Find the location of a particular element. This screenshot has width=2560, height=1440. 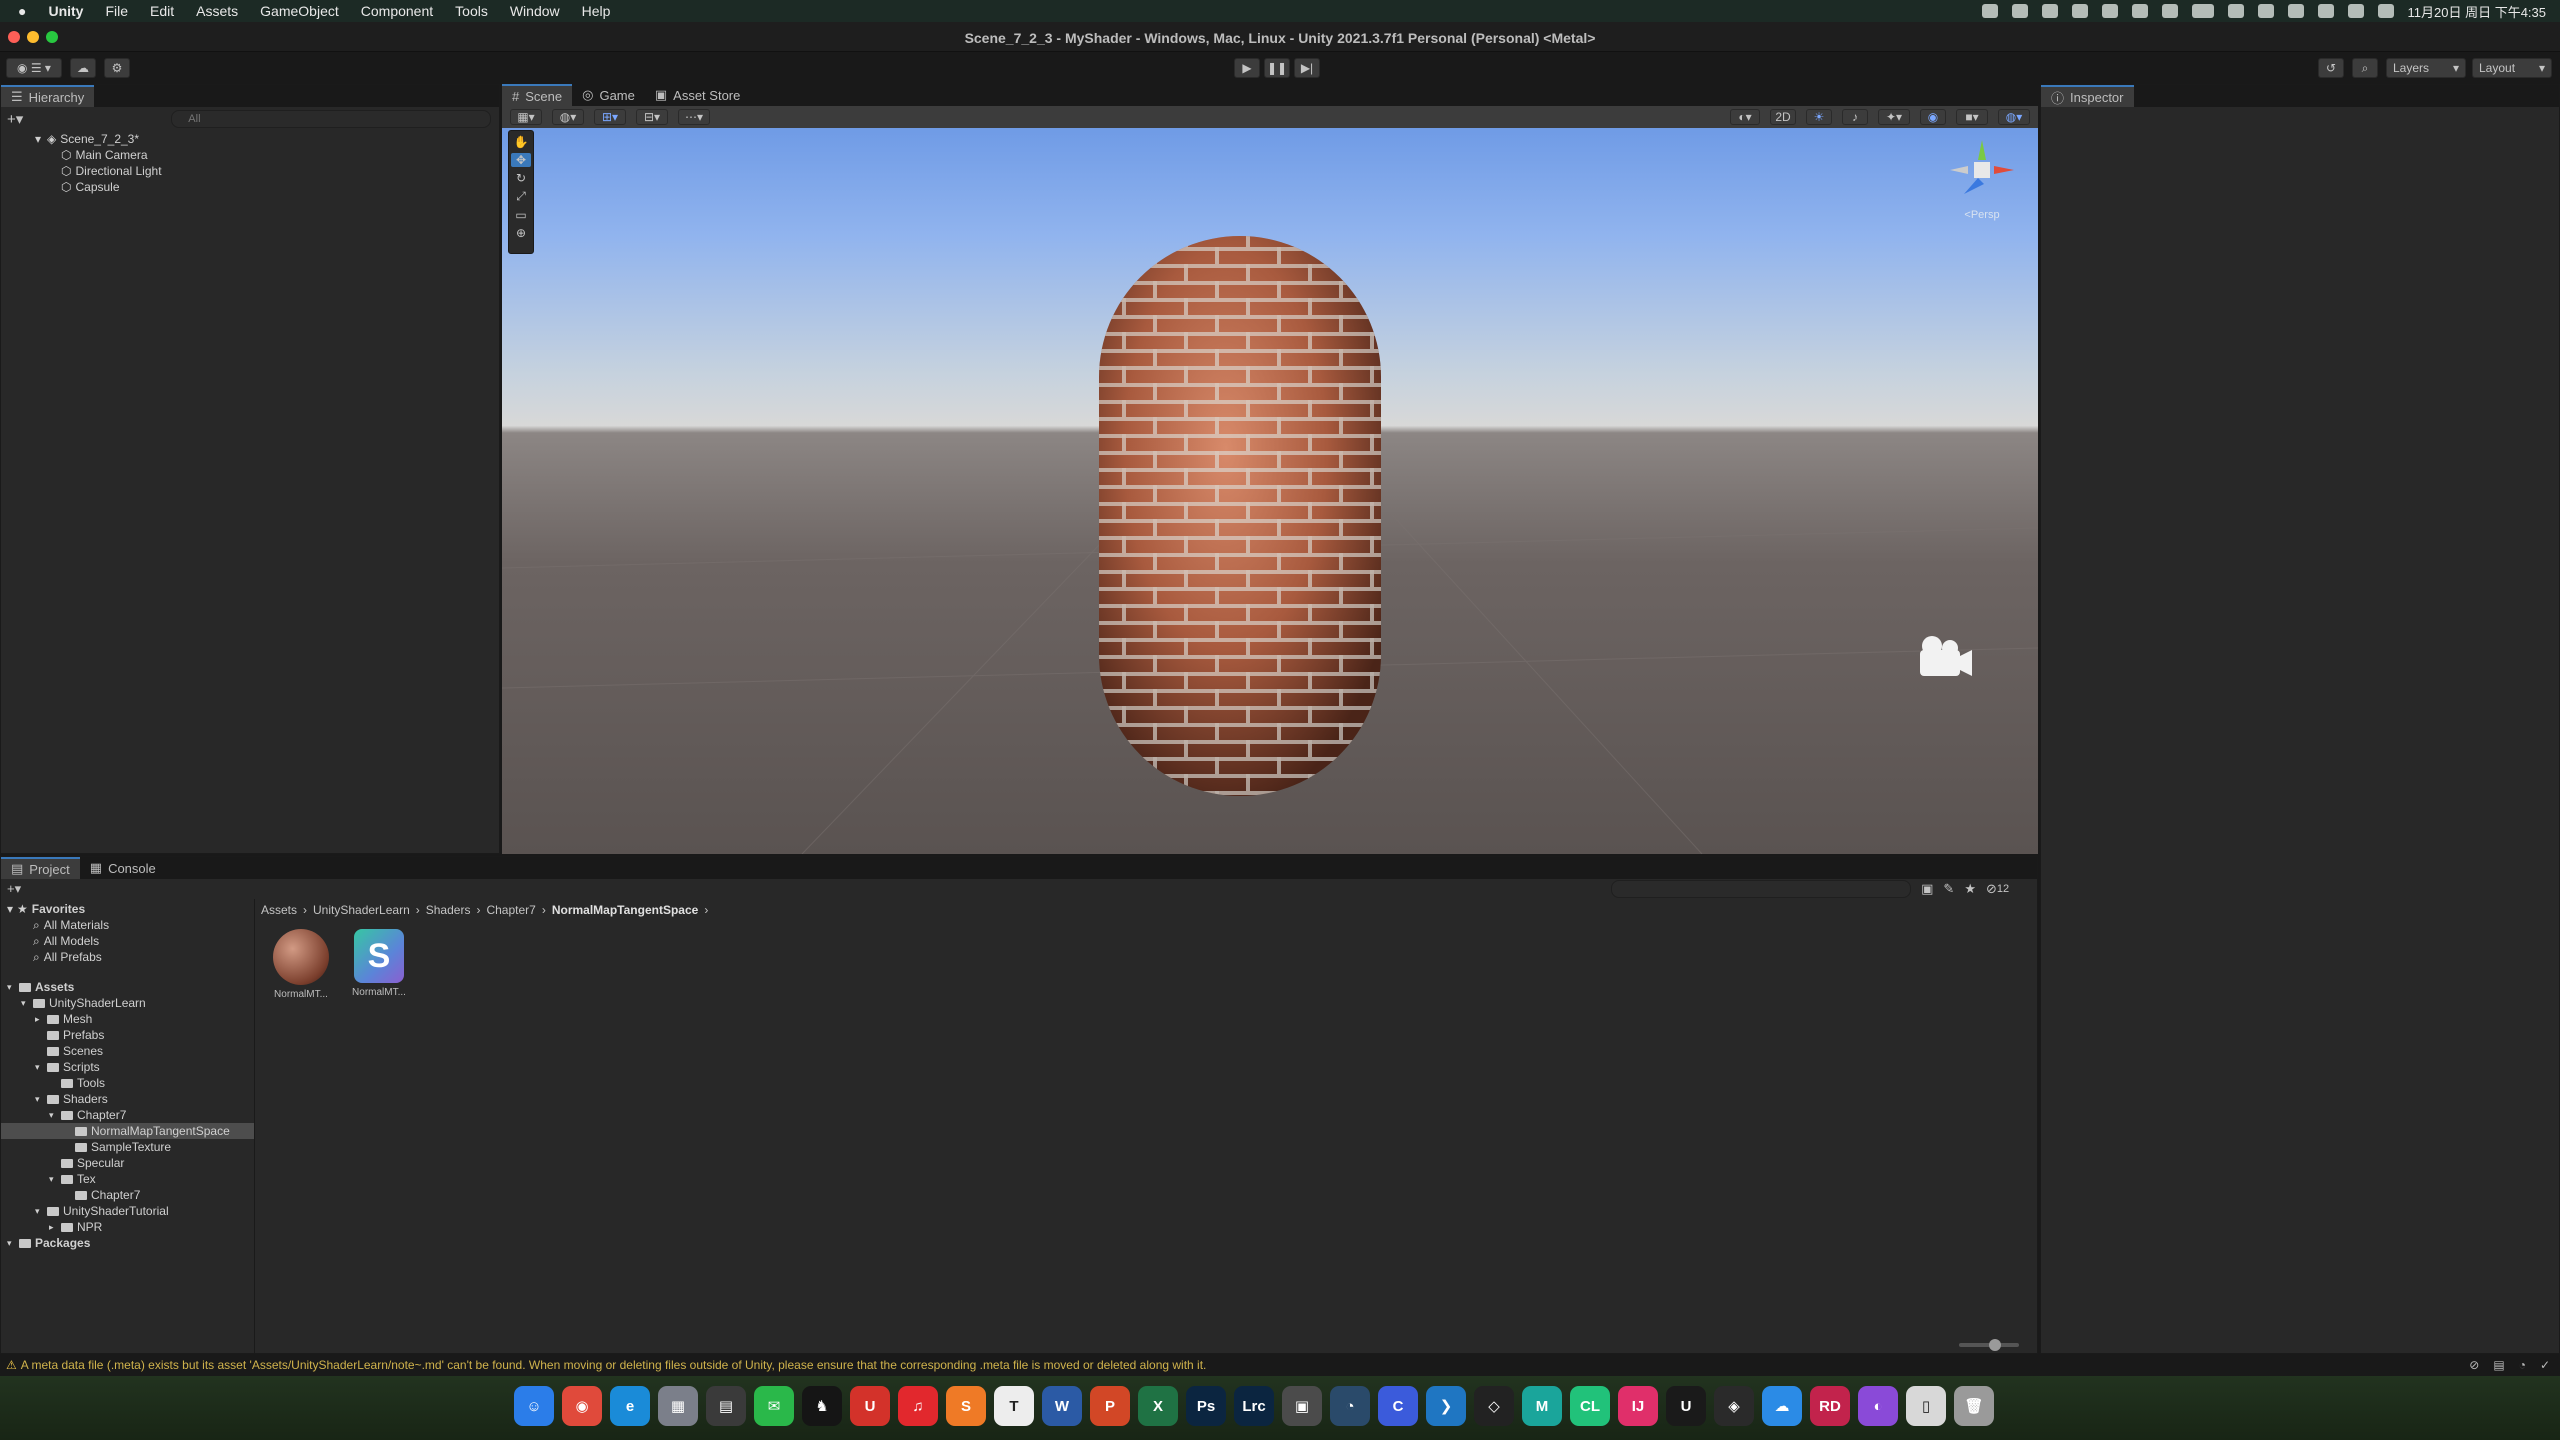

perspective-label: <Persp is located at coordinates (1982, 215).